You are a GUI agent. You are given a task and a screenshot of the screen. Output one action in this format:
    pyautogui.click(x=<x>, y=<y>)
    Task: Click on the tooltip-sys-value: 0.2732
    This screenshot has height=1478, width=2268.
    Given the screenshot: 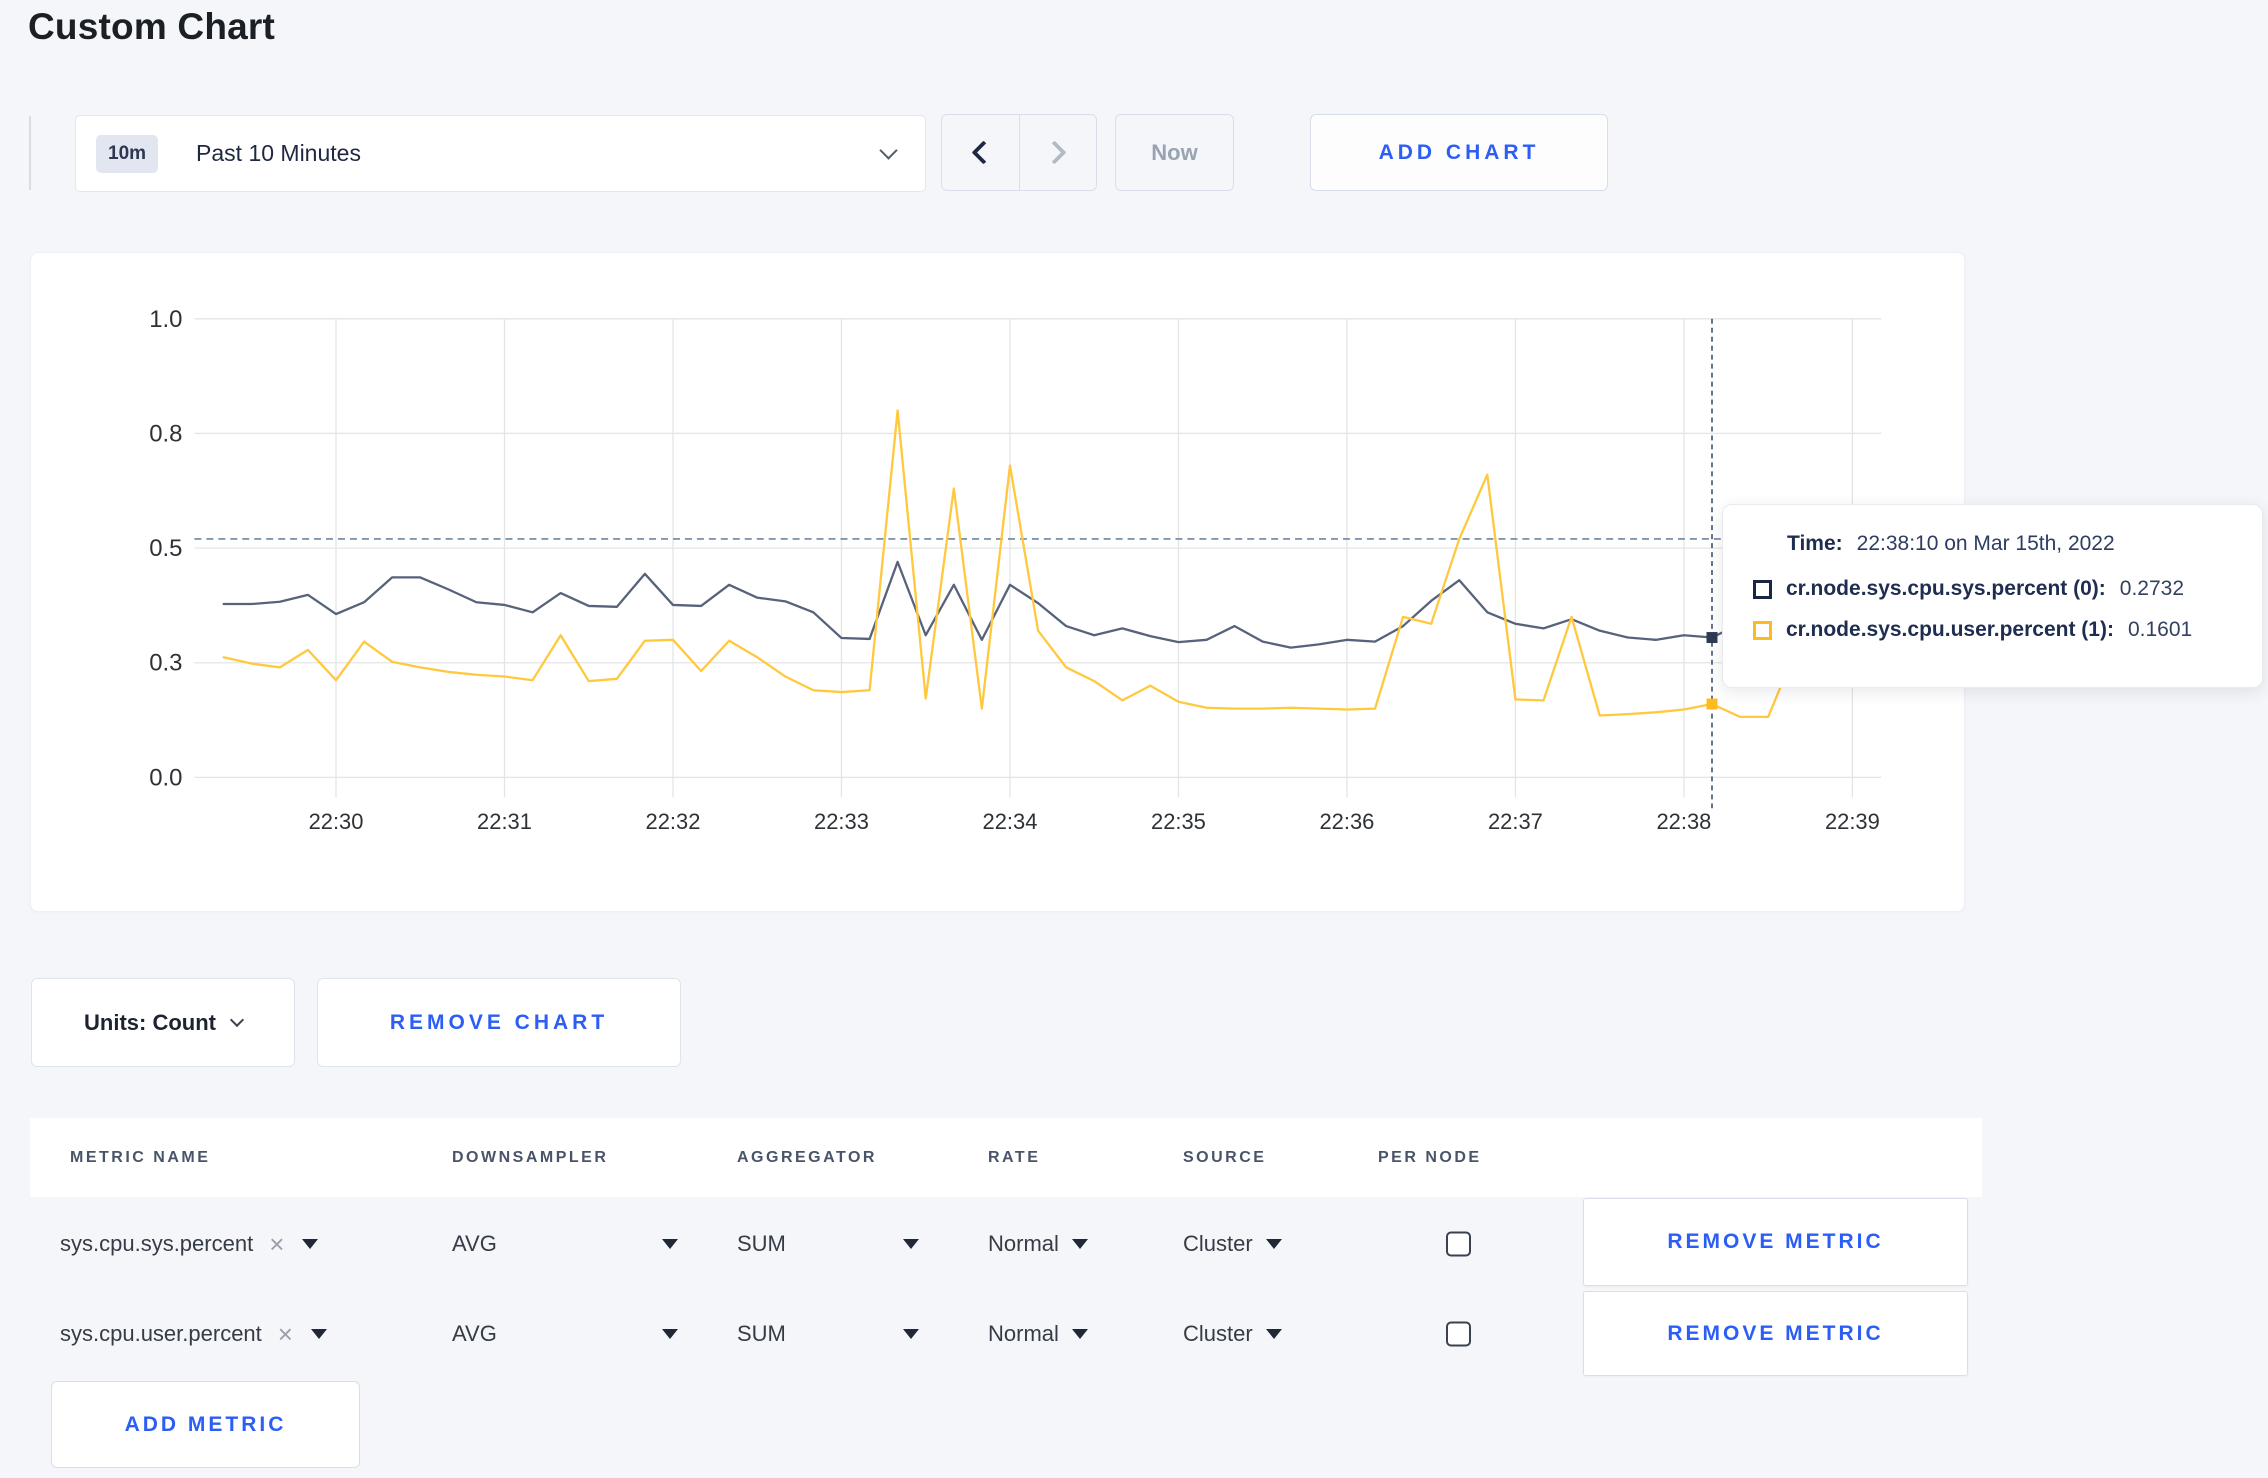 What is the action you would take?
    pyautogui.click(x=2152, y=588)
    